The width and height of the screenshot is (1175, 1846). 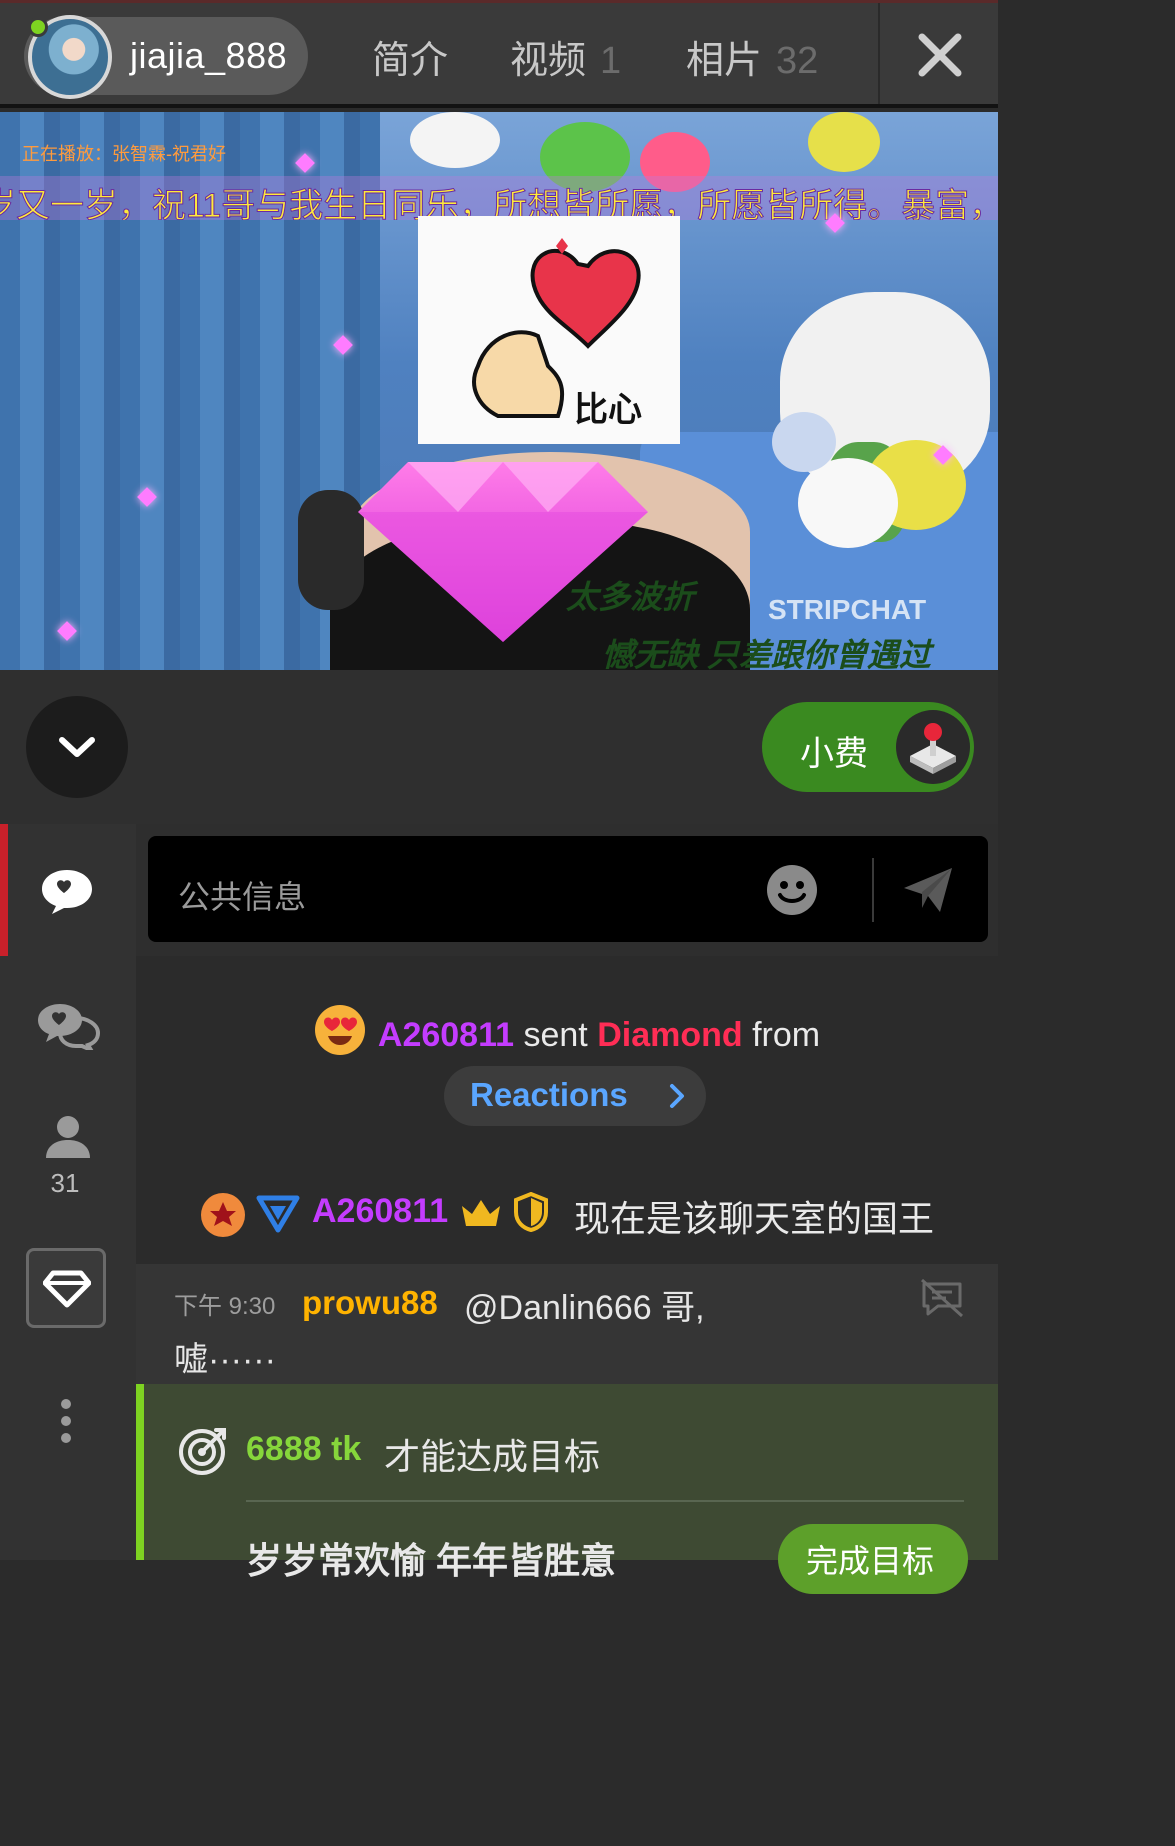 I want to click on username: jiajia_888, so click(x=208, y=56).